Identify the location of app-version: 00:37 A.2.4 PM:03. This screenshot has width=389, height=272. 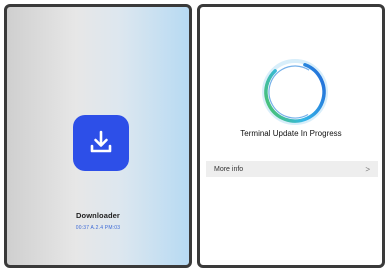
(98, 228).